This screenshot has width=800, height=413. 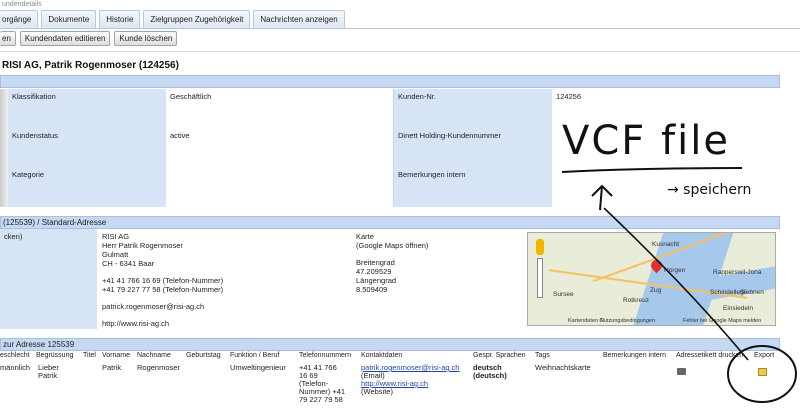 I want to click on company-name: RISI AG, so click(x=116, y=236).